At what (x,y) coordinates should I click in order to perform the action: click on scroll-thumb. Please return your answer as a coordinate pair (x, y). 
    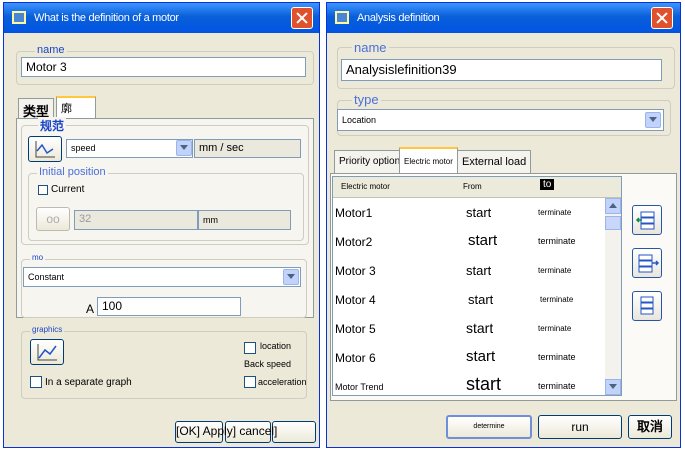
    Looking at the image, I should click on (613, 223).